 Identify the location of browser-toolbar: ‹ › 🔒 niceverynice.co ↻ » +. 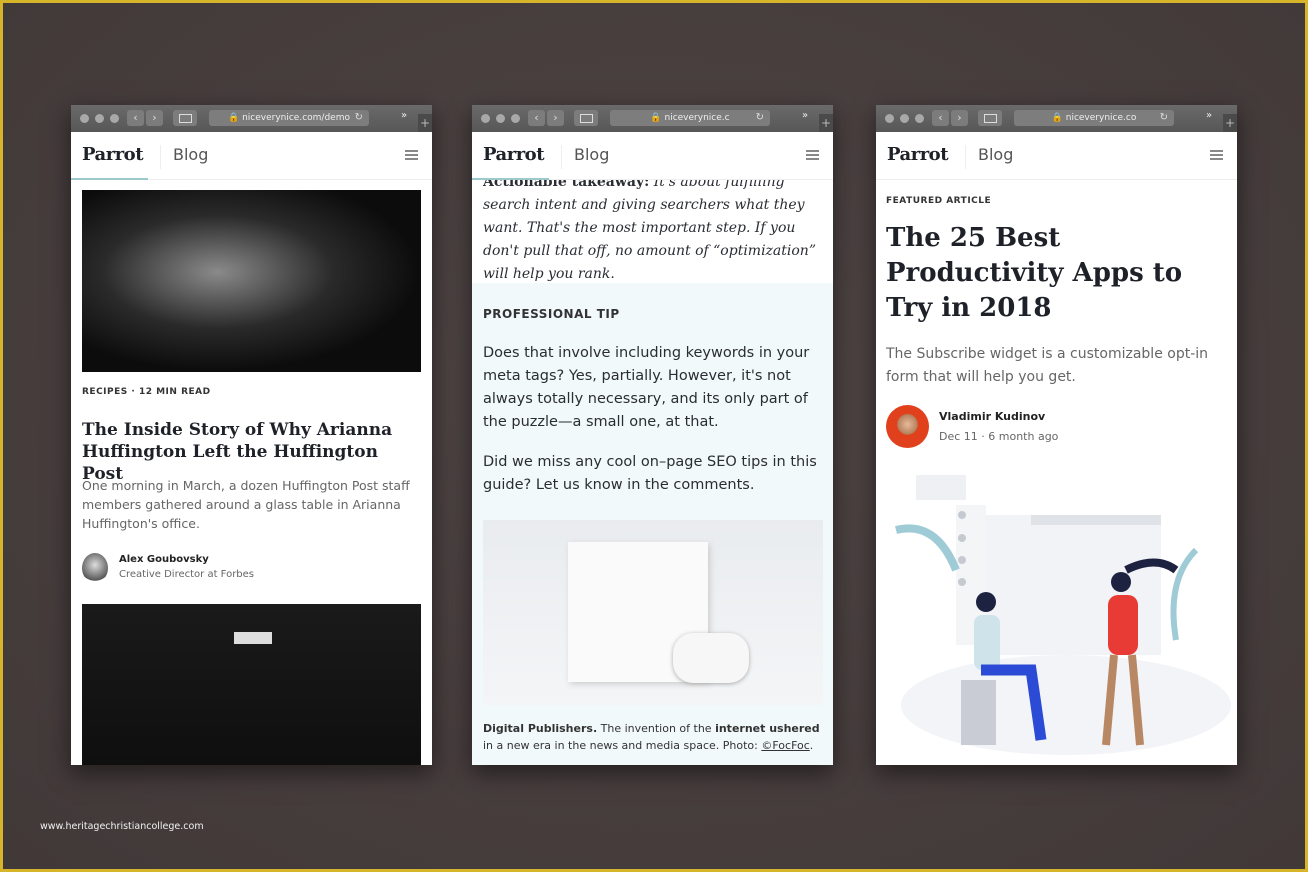
(1056, 118).